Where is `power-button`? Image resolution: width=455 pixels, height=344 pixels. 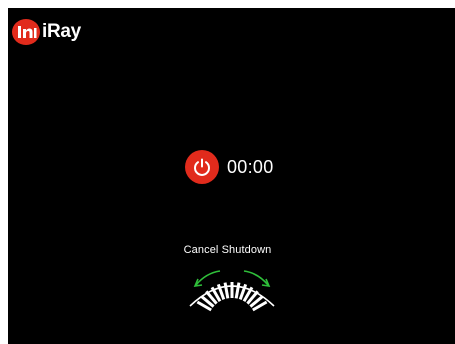 power-button is located at coordinates (202, 167).